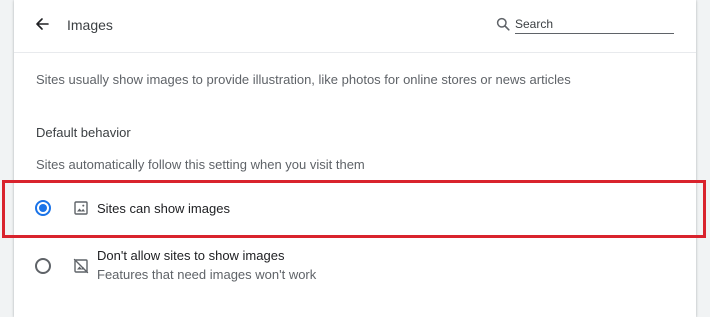  Describe the element at coordinates (594, 24) in the screenshot. I see `search-input` at that location.